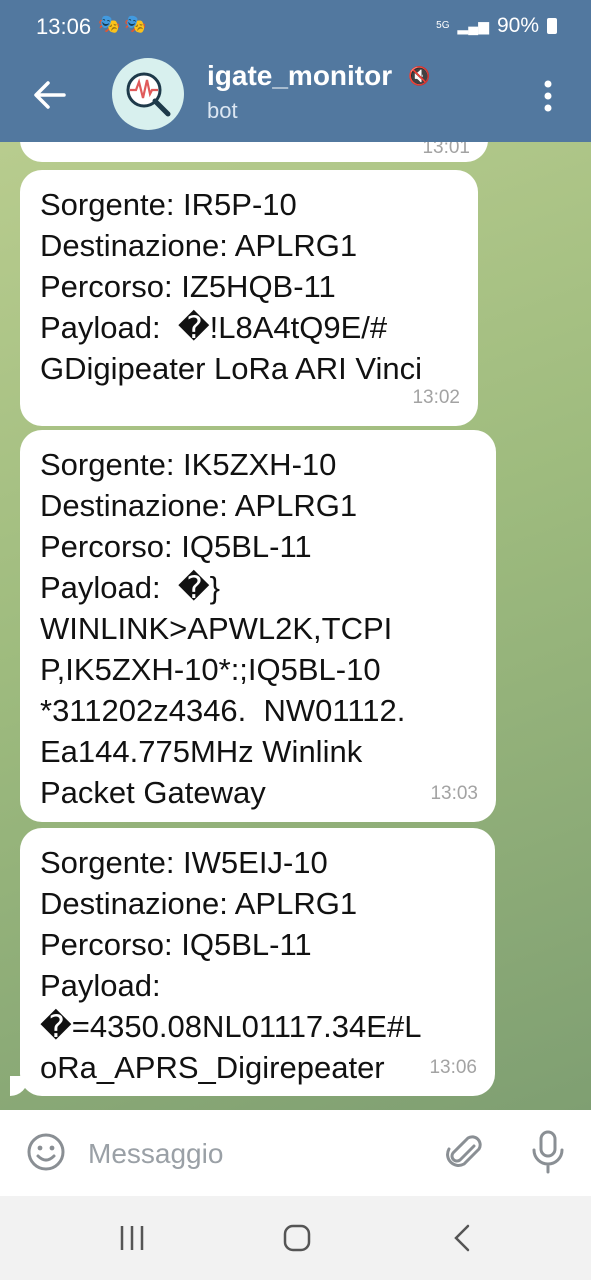 This screenshot has width=591, height=1280. What do you see at coordinates (419, 76) in the screenshot?
I see `muted-speaker-icon: 🔇` at bounding box center [419, 76].